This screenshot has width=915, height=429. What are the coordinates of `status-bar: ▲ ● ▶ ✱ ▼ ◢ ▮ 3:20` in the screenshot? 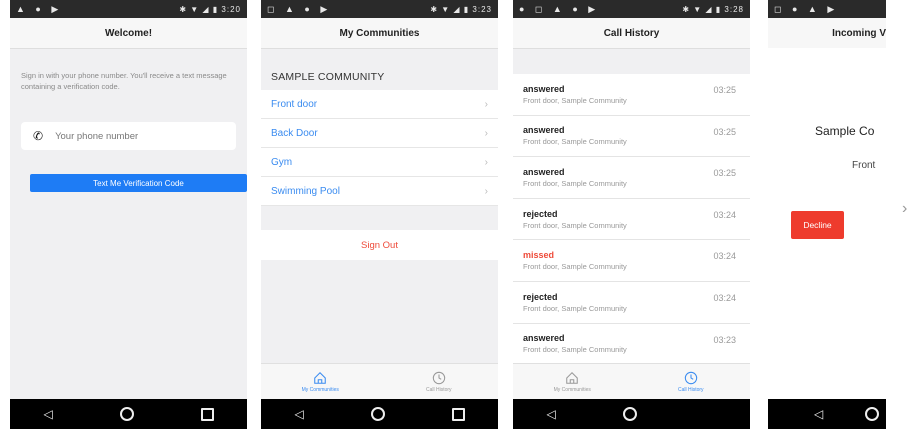 It's located at (128, 9).